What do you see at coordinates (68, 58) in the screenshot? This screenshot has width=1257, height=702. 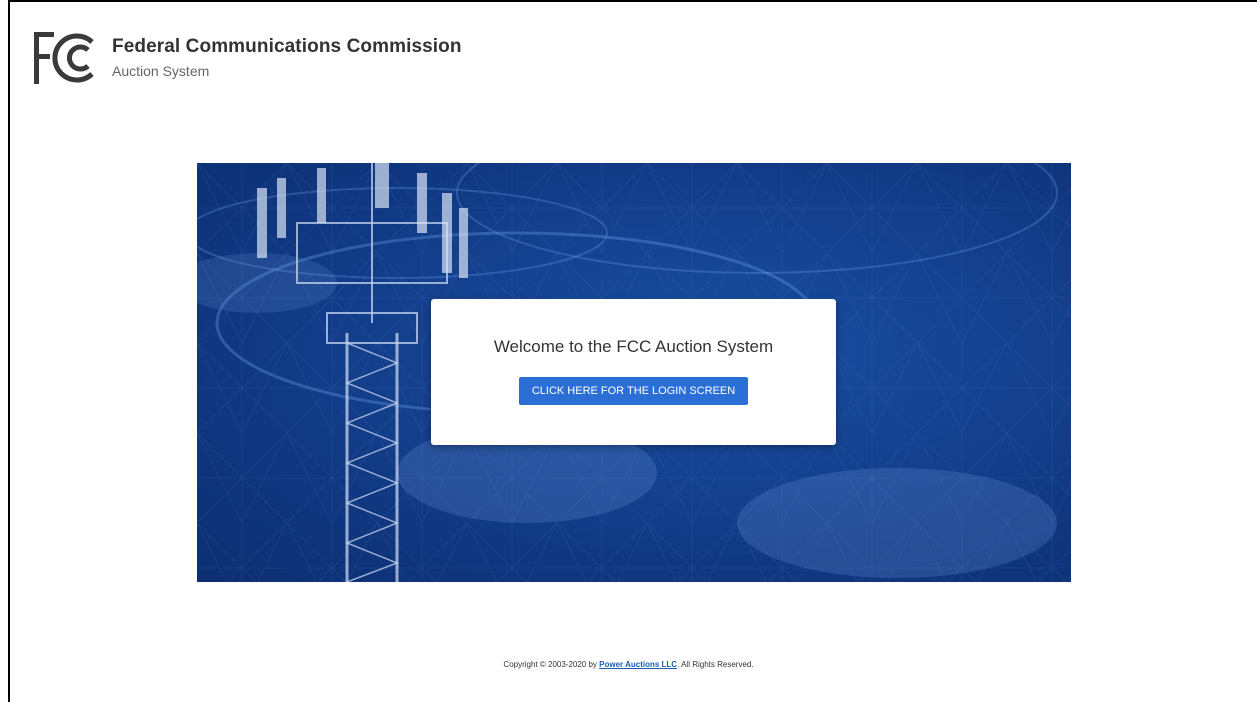 I see `fcc-logo-icon` at bounding box center [68, 58].